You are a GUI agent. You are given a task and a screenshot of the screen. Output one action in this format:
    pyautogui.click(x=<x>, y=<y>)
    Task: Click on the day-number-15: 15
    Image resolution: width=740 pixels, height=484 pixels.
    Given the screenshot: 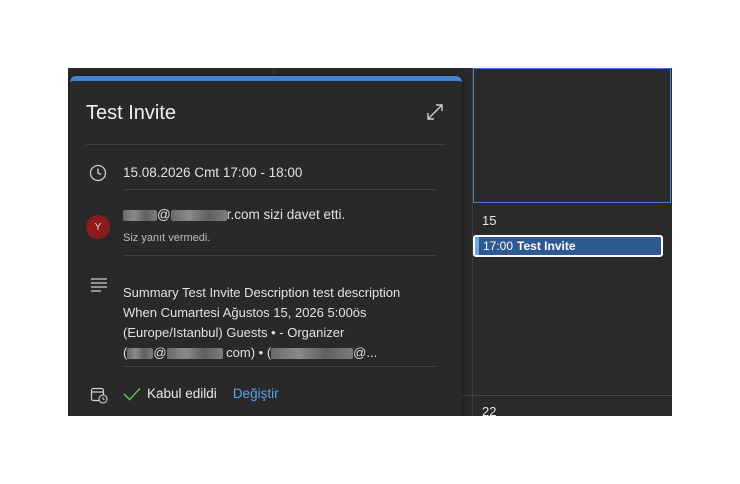 What is the action you would take?
    pyautogui.click(x=489, y=220)
    